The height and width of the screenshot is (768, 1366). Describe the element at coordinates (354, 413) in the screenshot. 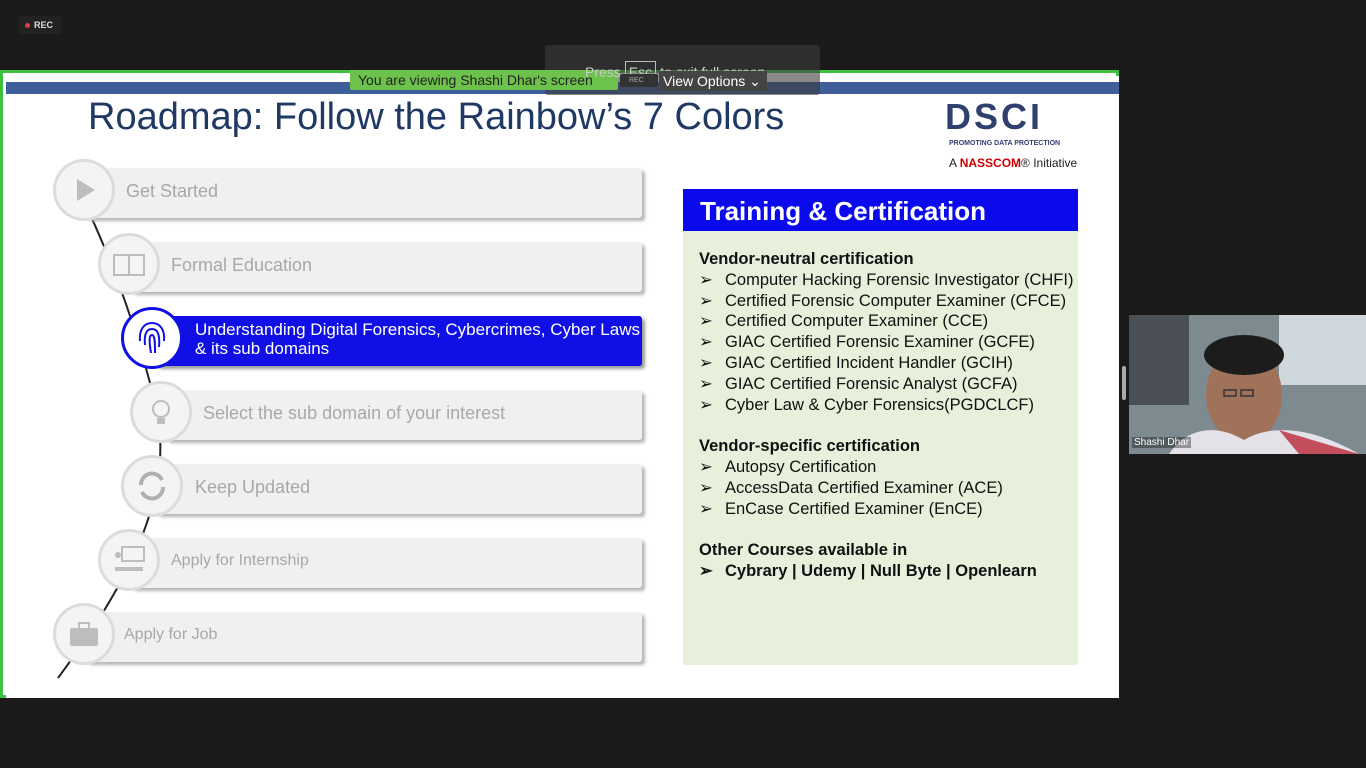

I see `step-label-select-subdomain: Select the sub domain of your interest` at that location.